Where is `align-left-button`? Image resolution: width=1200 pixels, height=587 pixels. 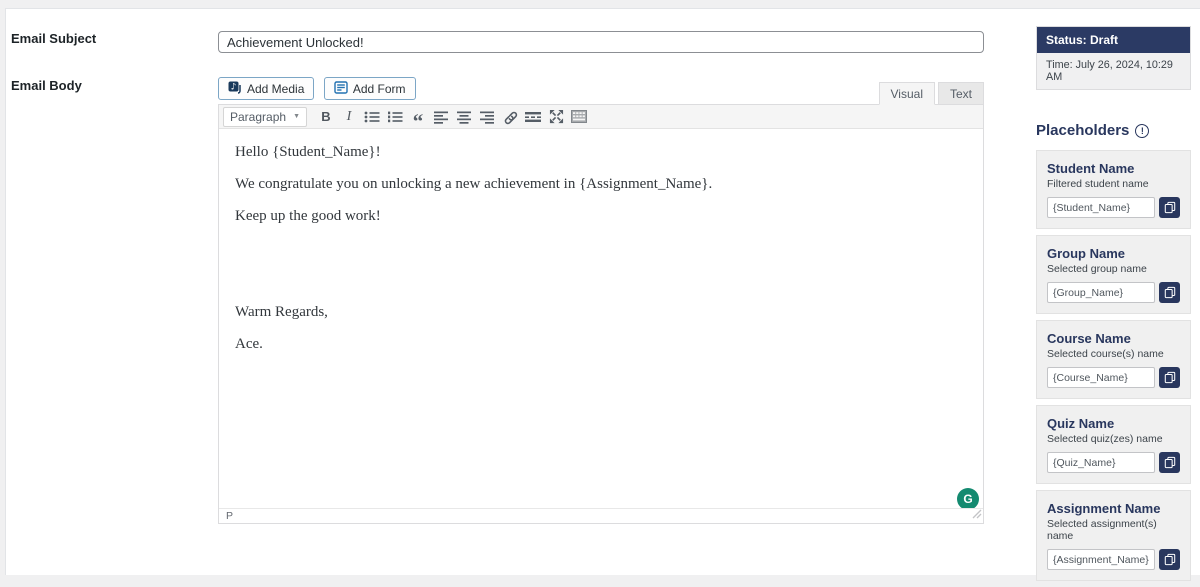
align-left-button is located at coordinates (441, 117).